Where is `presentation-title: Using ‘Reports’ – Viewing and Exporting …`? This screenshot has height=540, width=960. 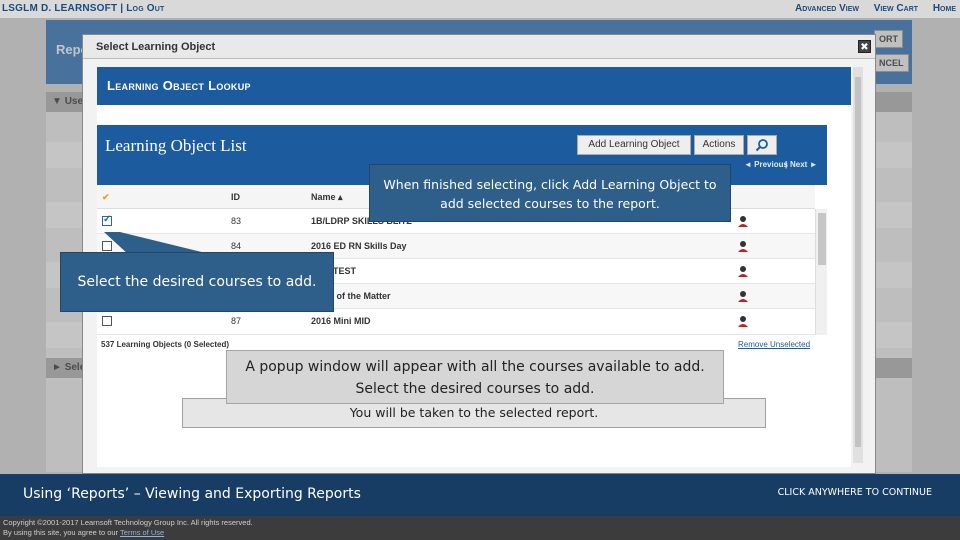
presentation-title: Using ‘Reports’ – Viewing and Exporting … is located at coordinates (192, 494).